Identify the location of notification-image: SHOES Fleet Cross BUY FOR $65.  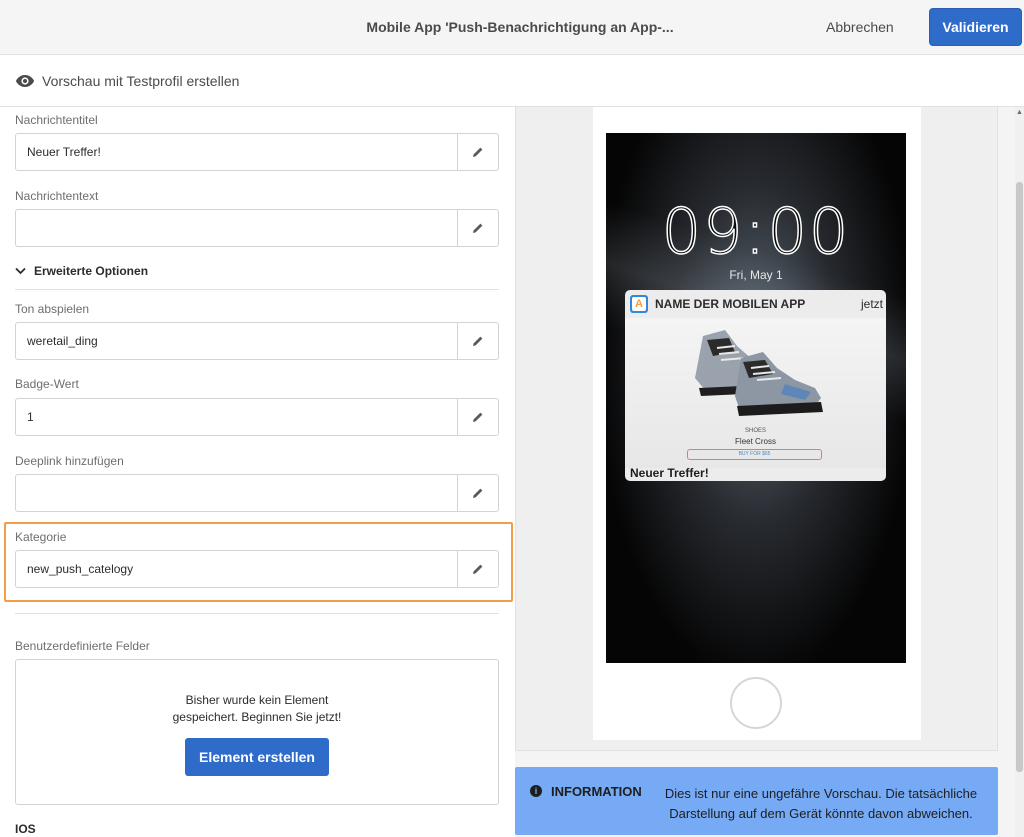
(755, 393).